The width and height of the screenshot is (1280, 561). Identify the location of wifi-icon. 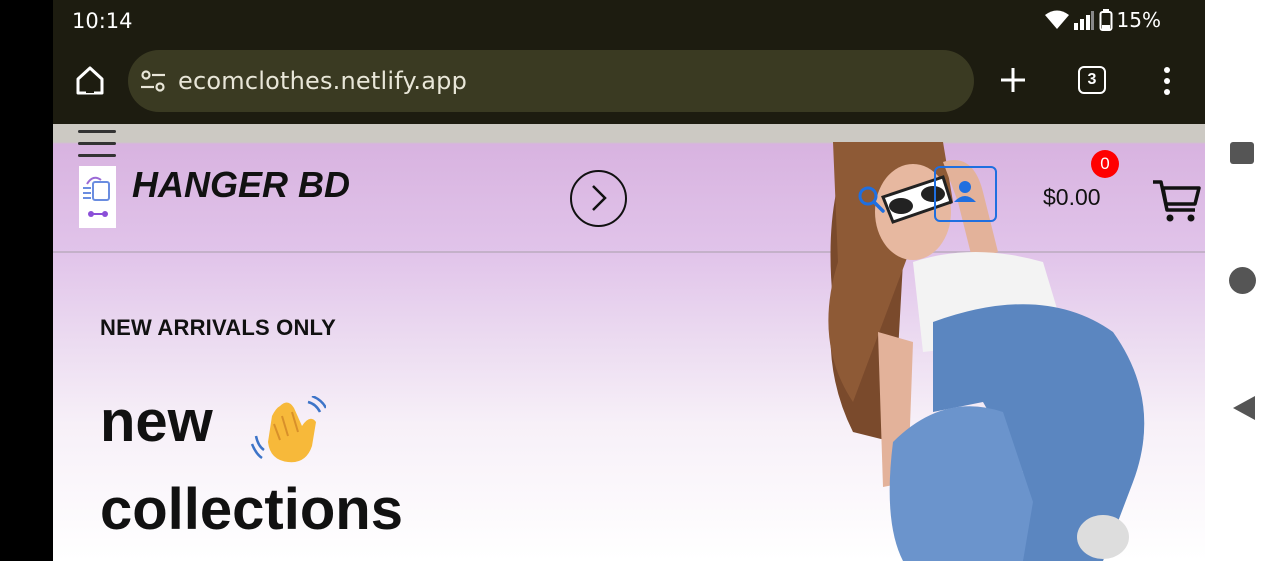
(1056, 19).